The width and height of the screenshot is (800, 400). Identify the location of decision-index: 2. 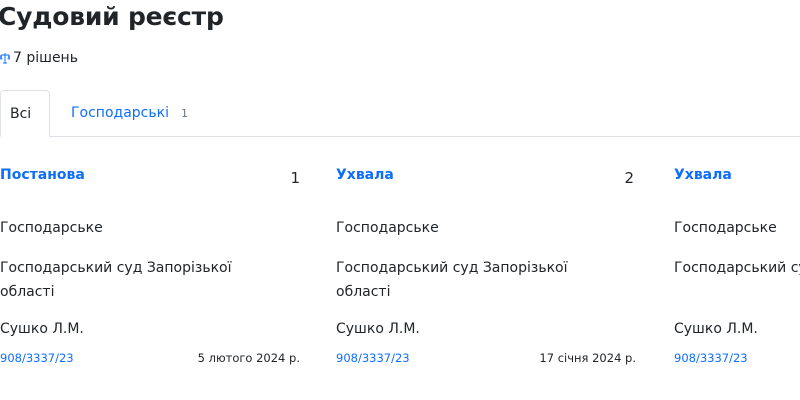
(629, 178).